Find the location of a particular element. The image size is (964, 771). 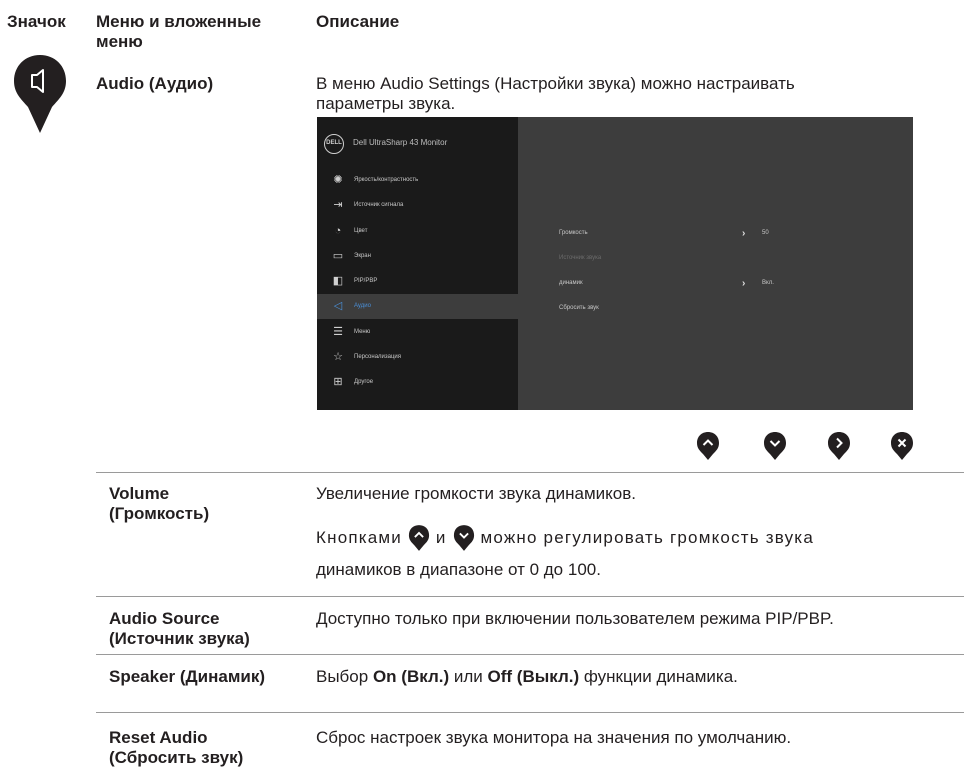

right-button is located at coordinates (839, 446).